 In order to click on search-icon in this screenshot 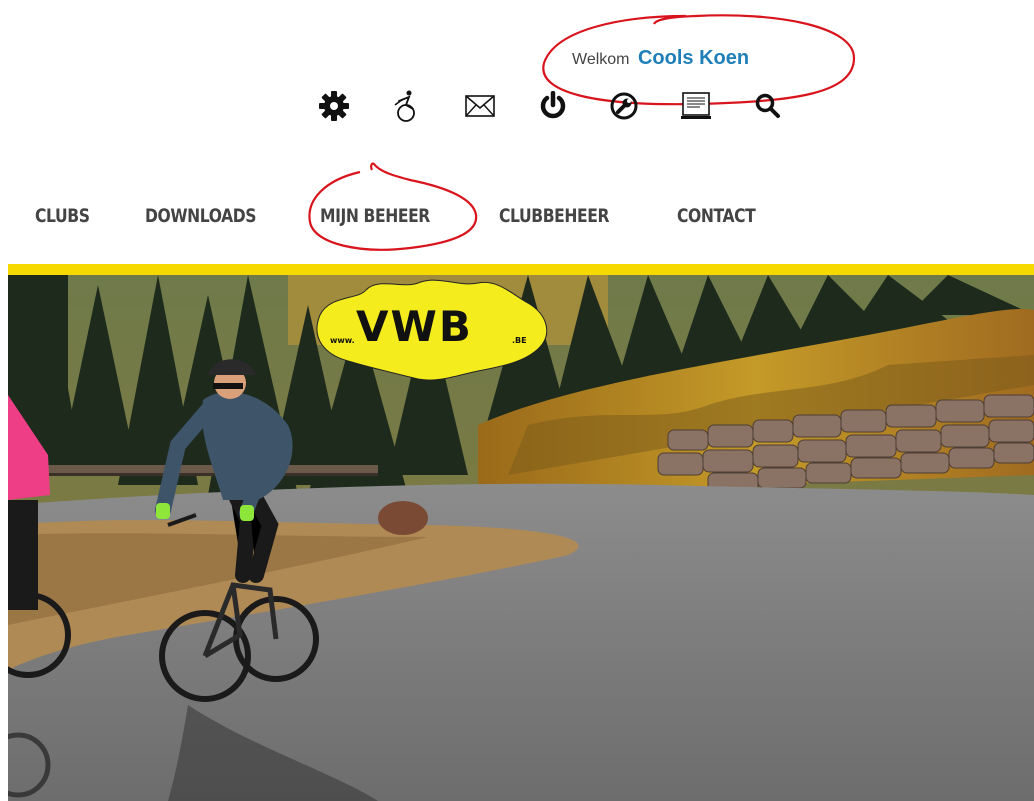, I will do `click(768, 106)`.